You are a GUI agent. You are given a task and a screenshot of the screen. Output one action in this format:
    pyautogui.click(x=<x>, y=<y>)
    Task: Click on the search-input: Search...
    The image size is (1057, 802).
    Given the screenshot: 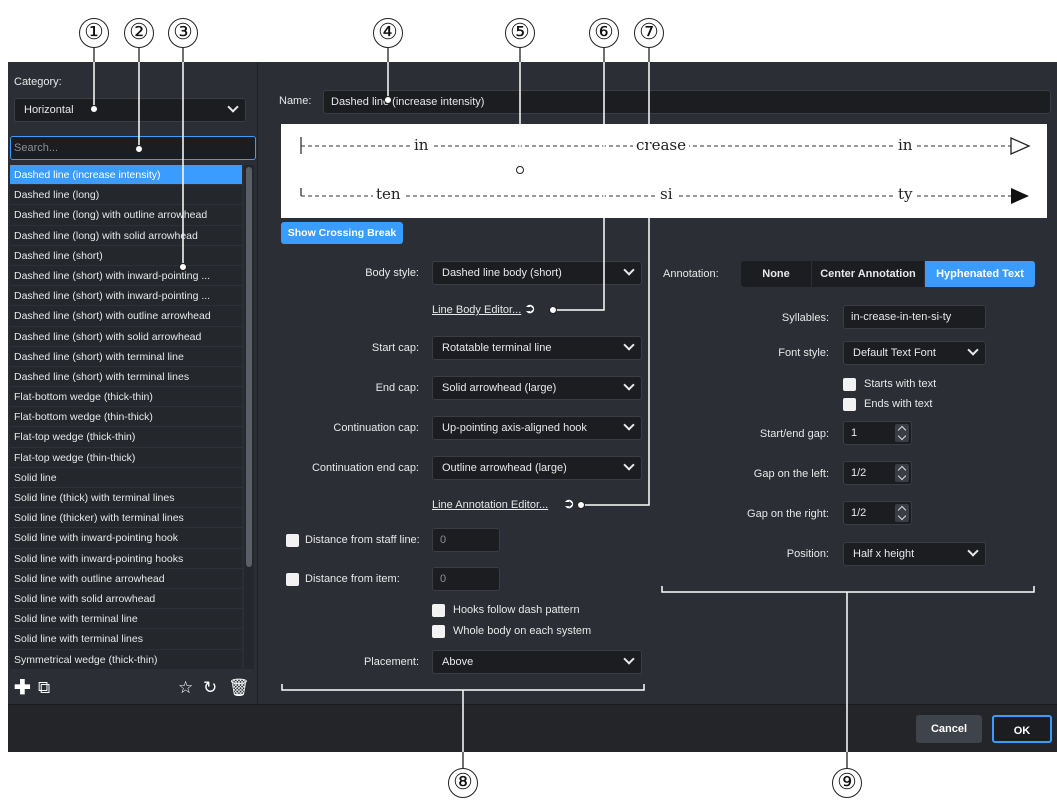 What is the action you would take?
    pyautogui.click(x=133, y=148)
    